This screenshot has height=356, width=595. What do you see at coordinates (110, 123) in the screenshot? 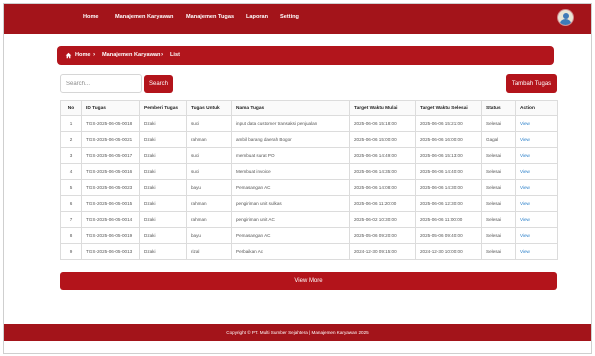
I see `cell-id-tugas: TGS-2025-06-05-0018` at bounding box center [110, 123].